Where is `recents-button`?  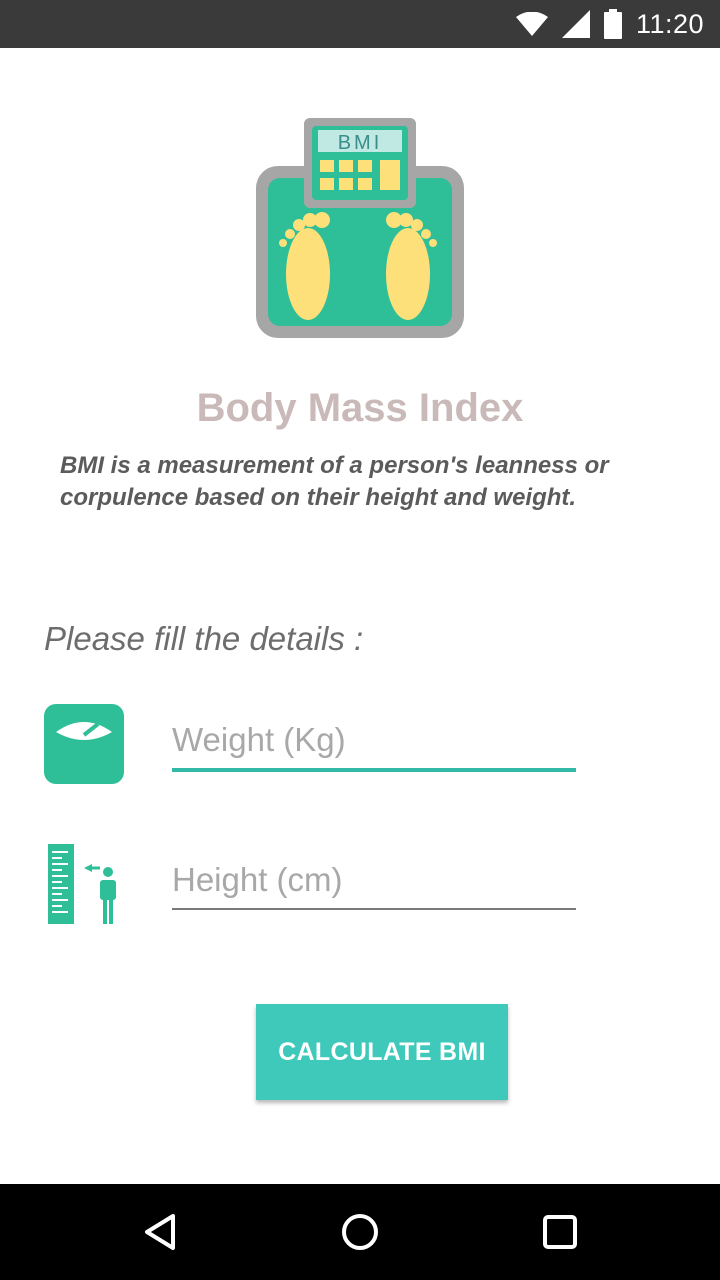 recents-button is located at coordinates (560, 1232).